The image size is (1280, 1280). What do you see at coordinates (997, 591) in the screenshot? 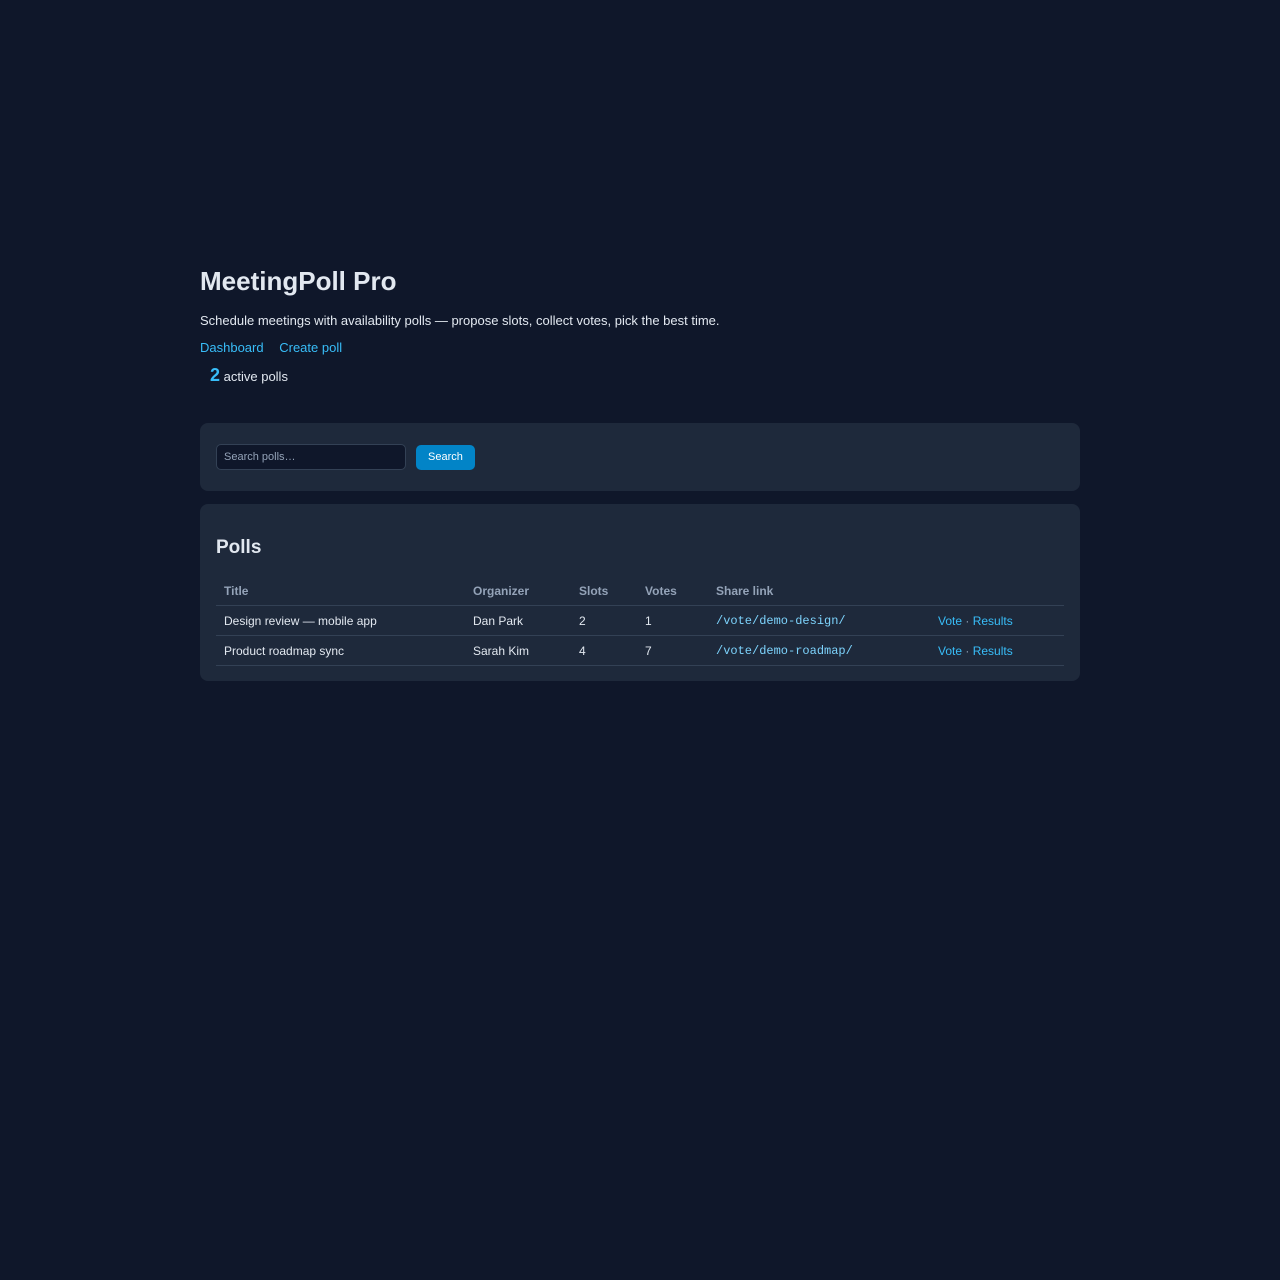
I see `column-header-actions` at bounding box center [997, 591].